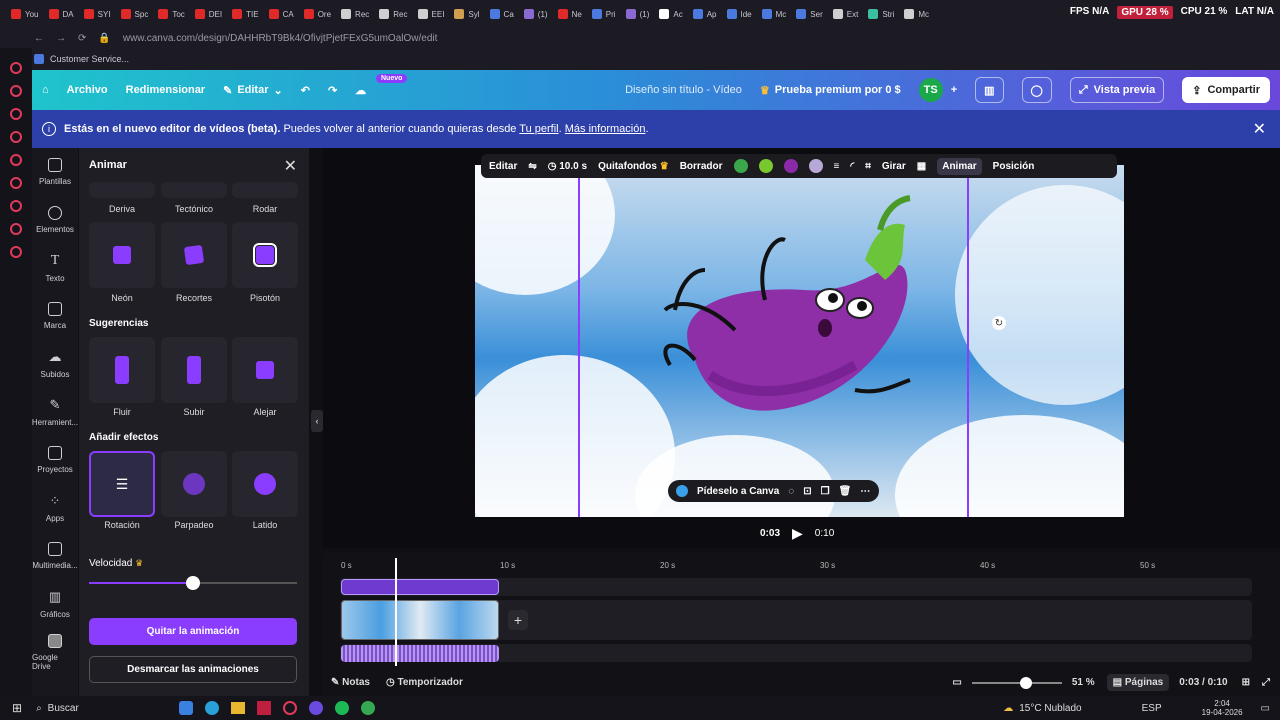  Describe the element at coordinates (852, 166) in the screenshot. I see `curve-icon: ◜` at that location.